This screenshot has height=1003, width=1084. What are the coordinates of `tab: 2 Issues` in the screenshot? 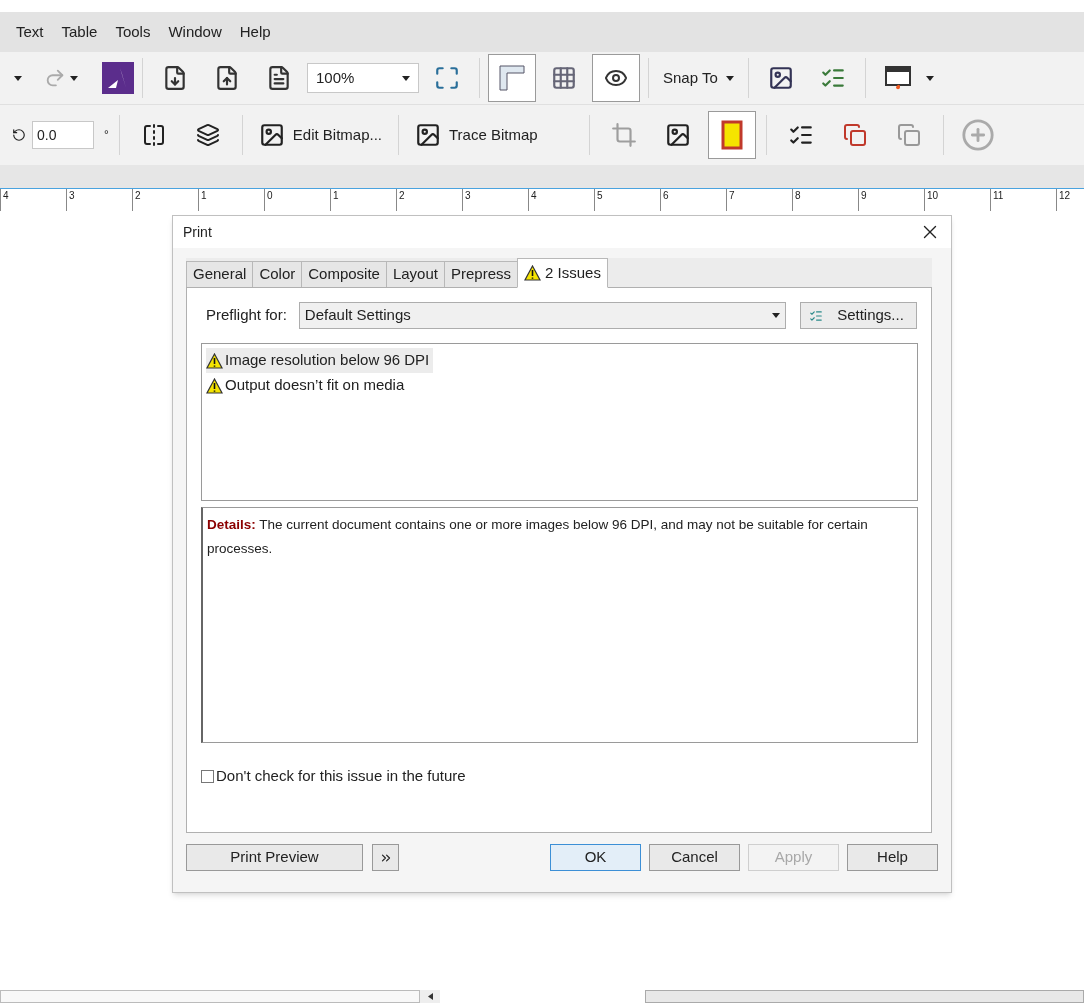 It's located at (562, 273).